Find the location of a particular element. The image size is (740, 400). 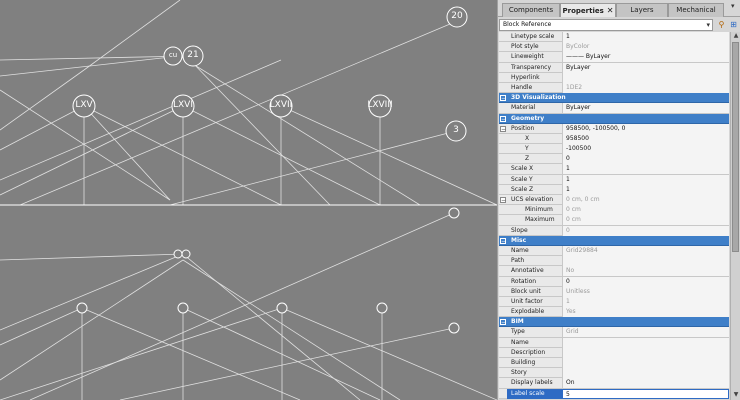

property-row: X 958500 is located at coordinates (614, 139).